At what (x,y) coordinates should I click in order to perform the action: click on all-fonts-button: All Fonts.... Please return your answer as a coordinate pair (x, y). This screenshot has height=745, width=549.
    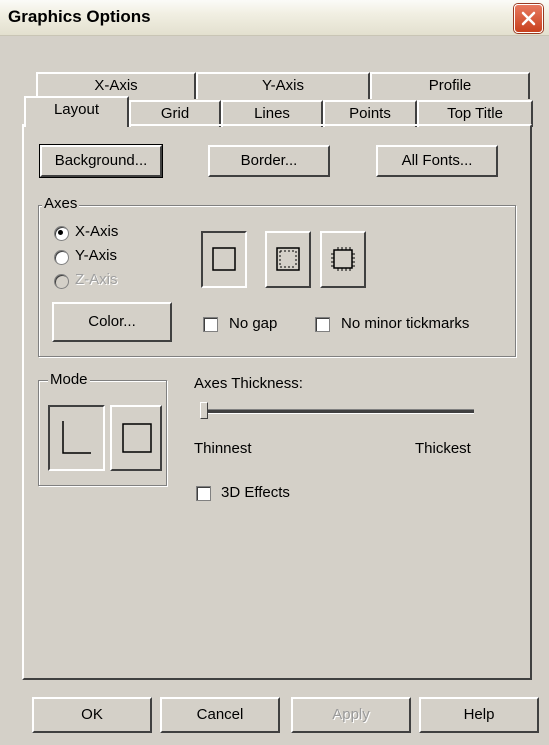
    Looking at the image, I should click on (437, 161).